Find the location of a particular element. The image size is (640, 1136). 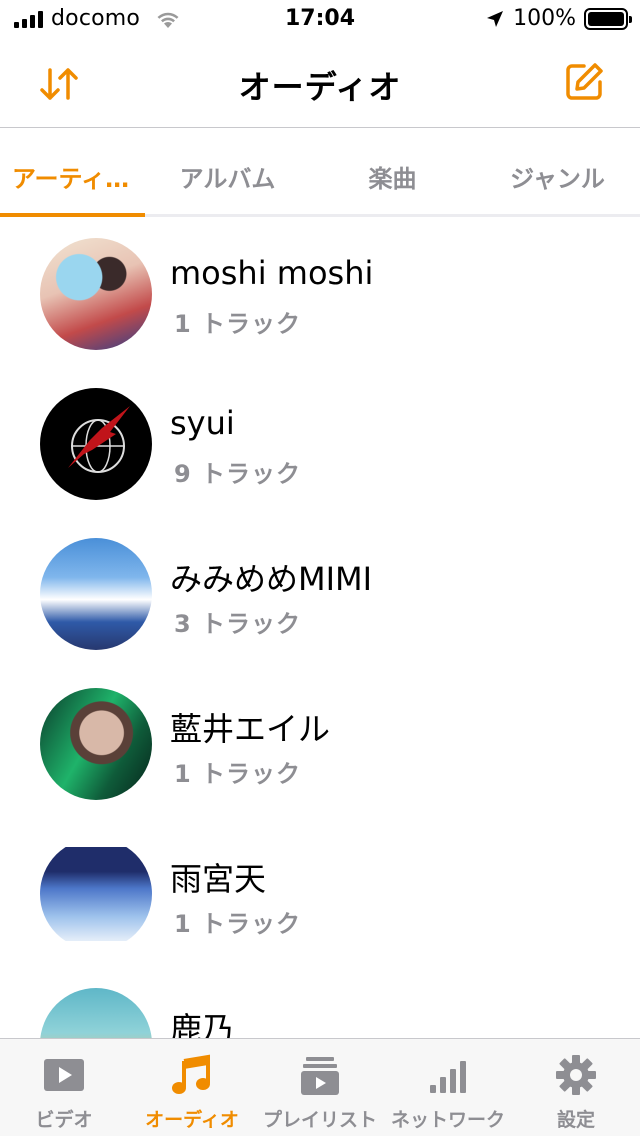

category-tabs: アーティ… アルバム 楽曲 ジャンル is located at coordinates (320, 173).